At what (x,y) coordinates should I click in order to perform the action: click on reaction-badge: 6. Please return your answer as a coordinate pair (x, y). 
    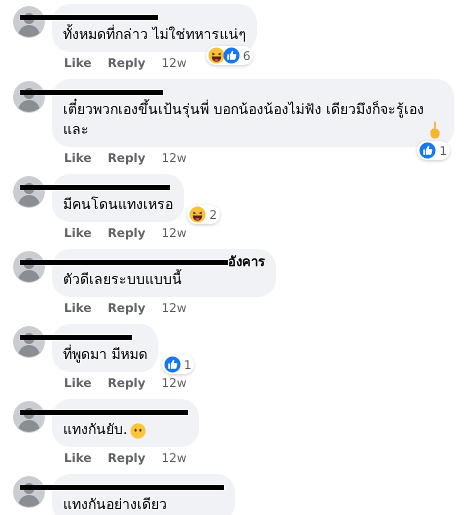
    Looking at the image, I should click on (230, 55).